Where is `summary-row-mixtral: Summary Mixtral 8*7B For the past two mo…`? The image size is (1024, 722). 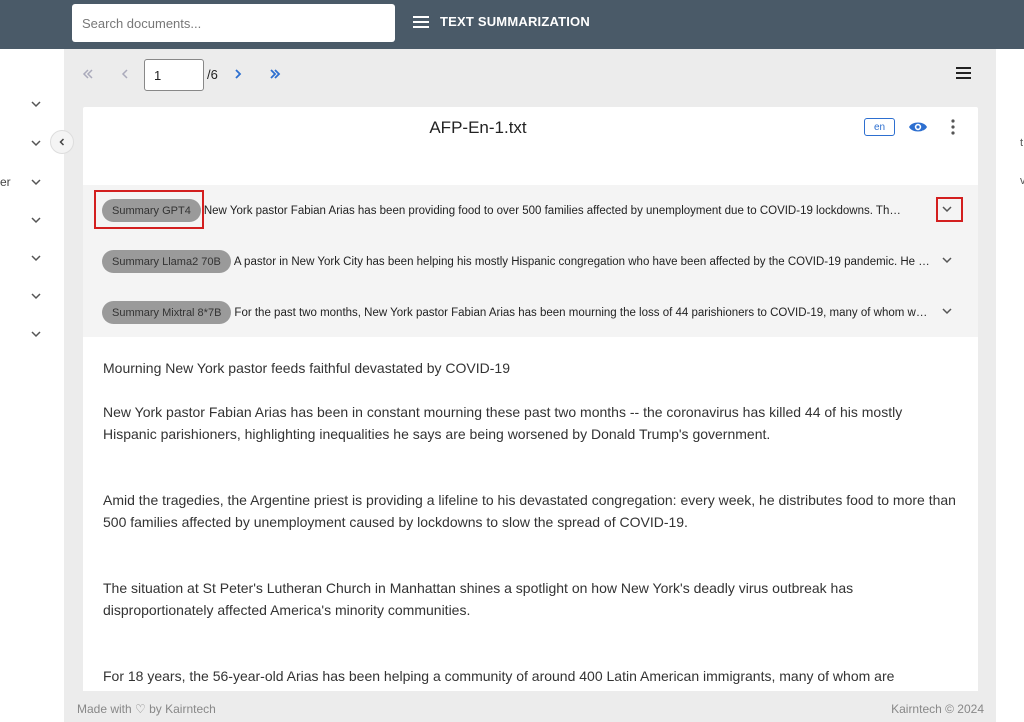
summary-row-mixtral: Summary Mixtral 8*7B For the past two mo… is located at coordinates (530, 312).